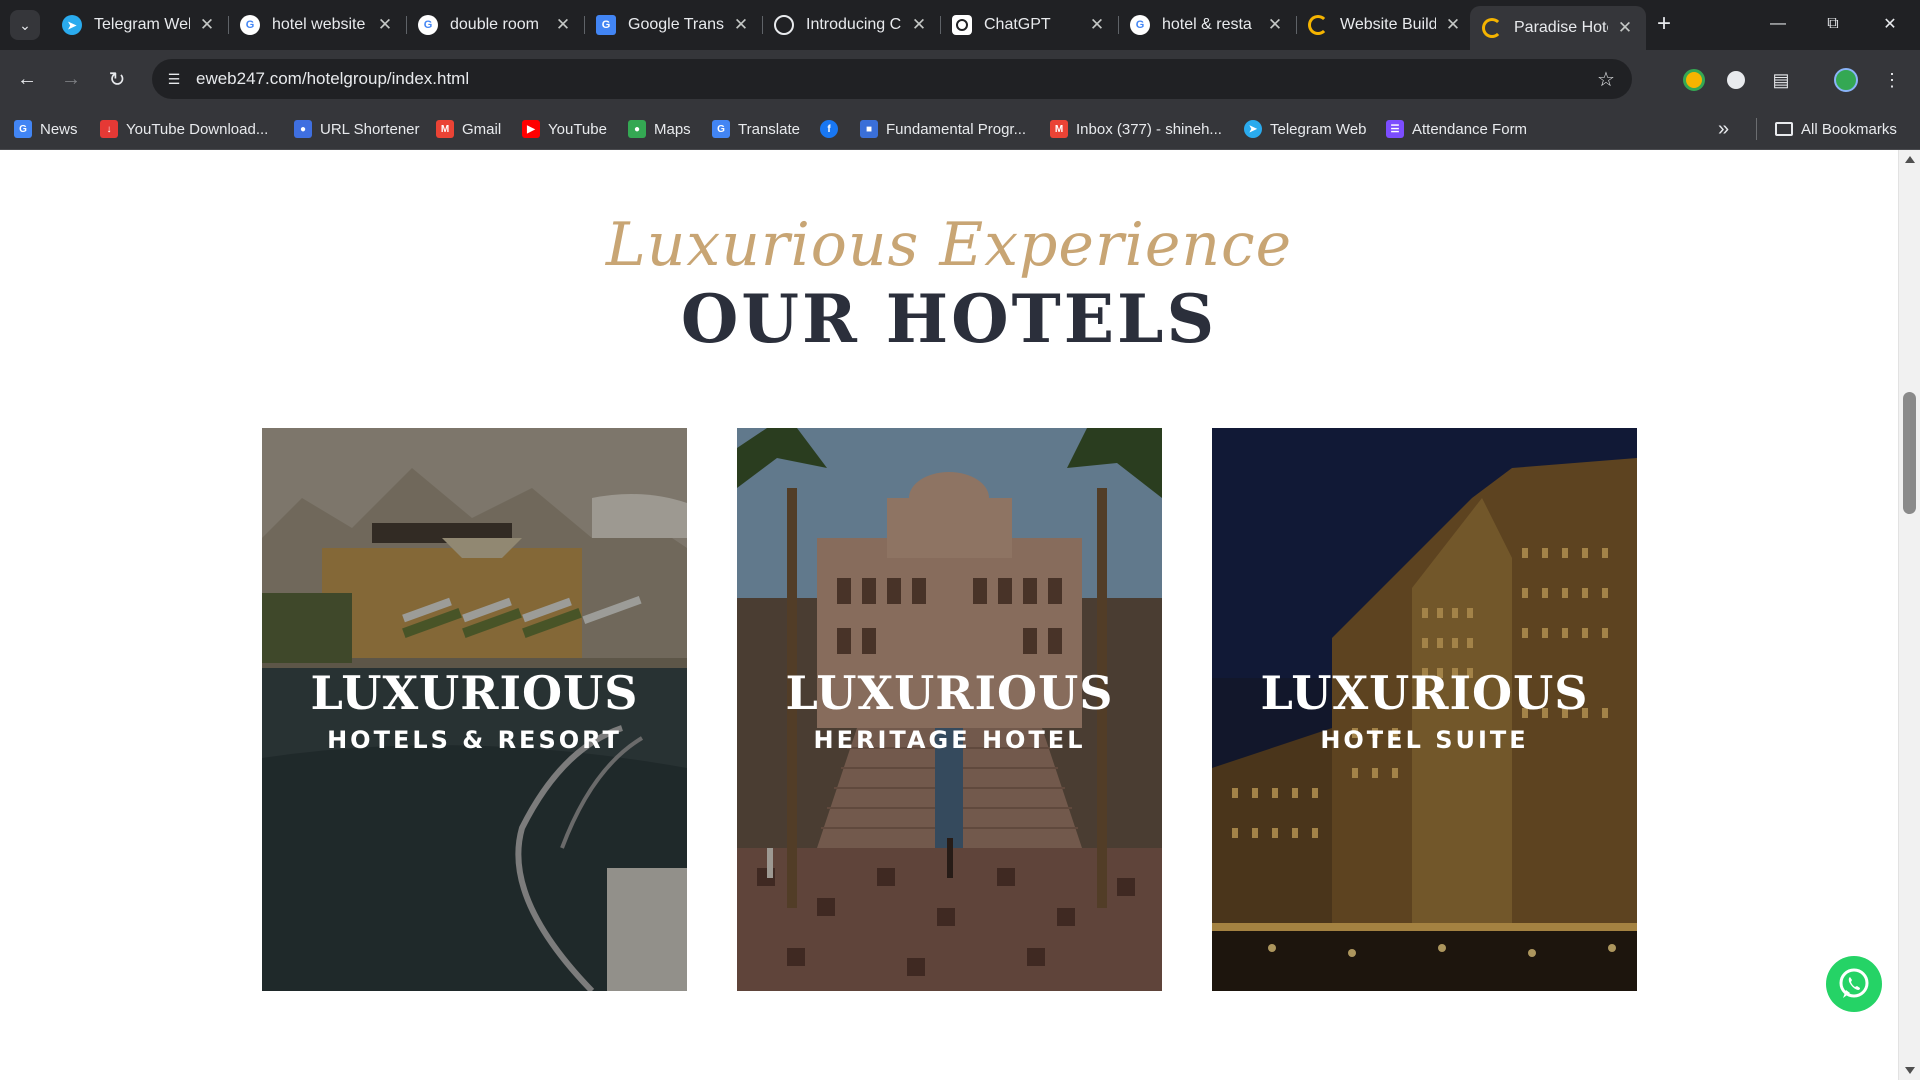 The height and width of the screenshot is (1080, 1920). I want to click on bookmark-telegram-web: ➤ Telegram Web, so click(1305, 129).